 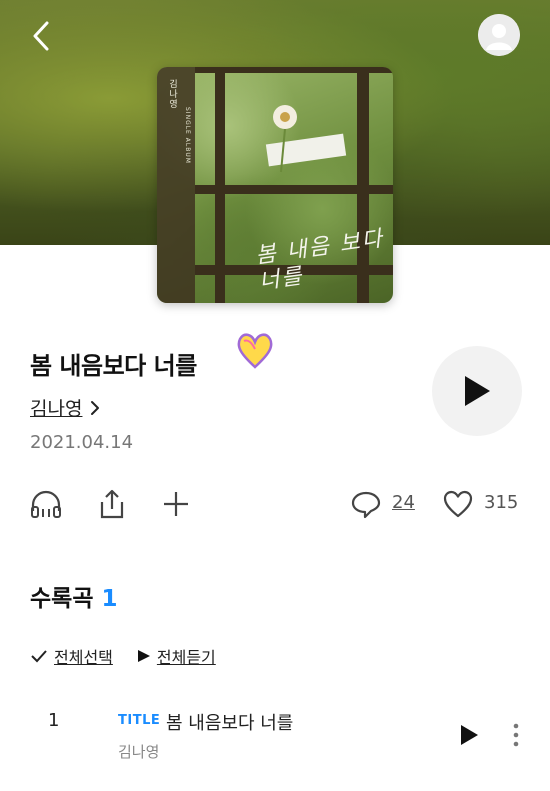 I want to click on play-all-label: 전체듣기, so click(x=186, y=657).